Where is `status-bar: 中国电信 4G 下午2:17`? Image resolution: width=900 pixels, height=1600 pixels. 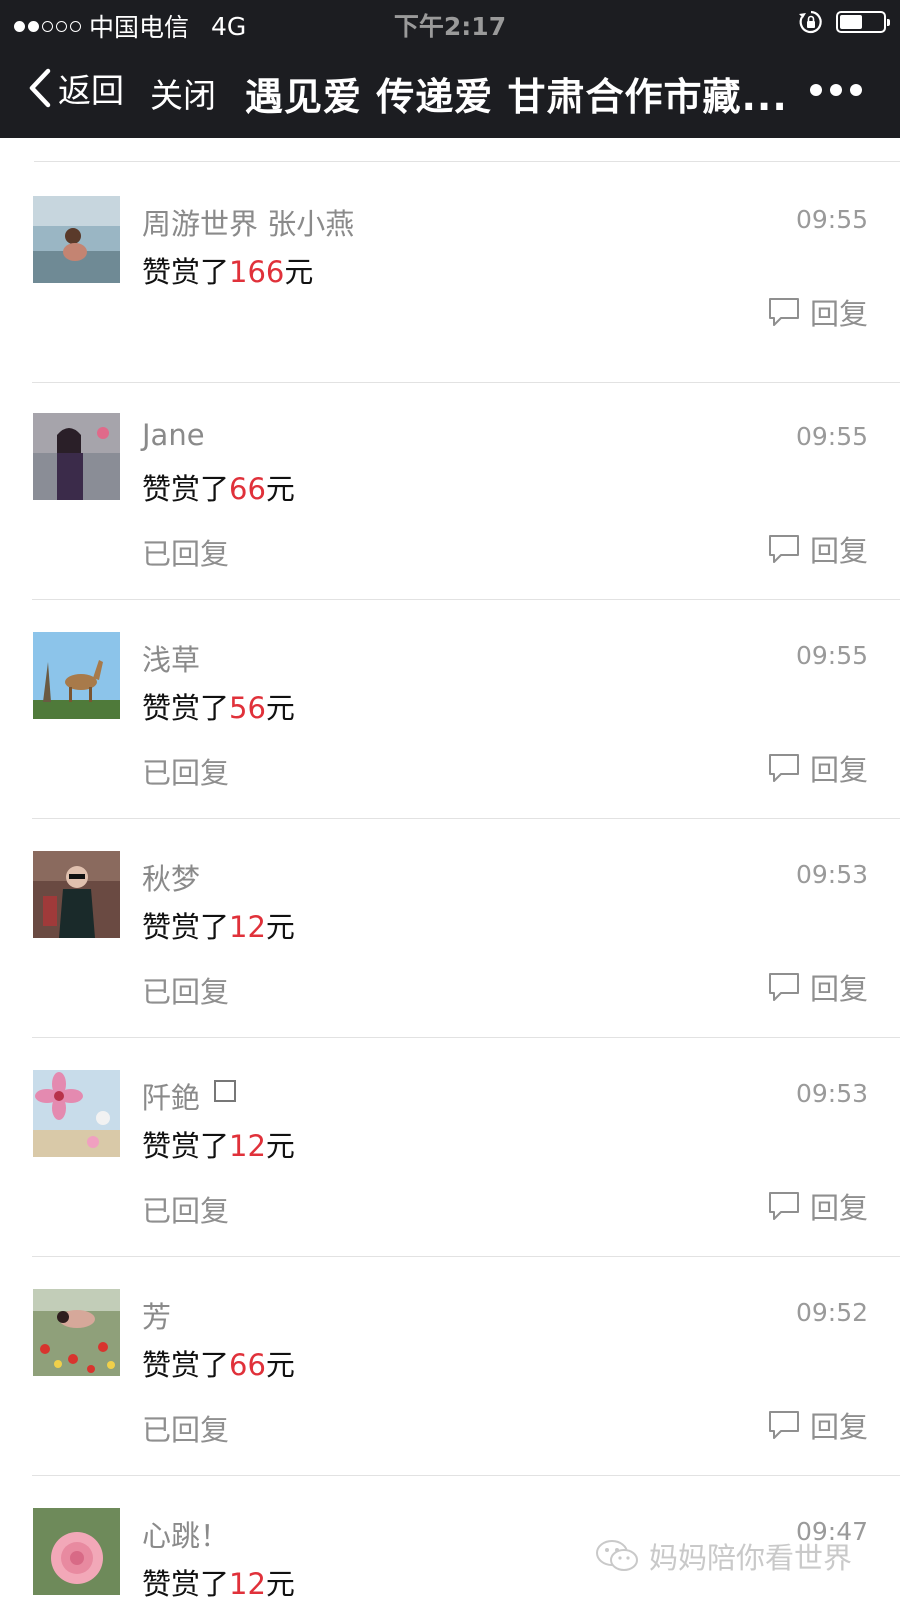 status-bar: 中国电信 4G 下午2:17 is located at coordinates (450, 22).